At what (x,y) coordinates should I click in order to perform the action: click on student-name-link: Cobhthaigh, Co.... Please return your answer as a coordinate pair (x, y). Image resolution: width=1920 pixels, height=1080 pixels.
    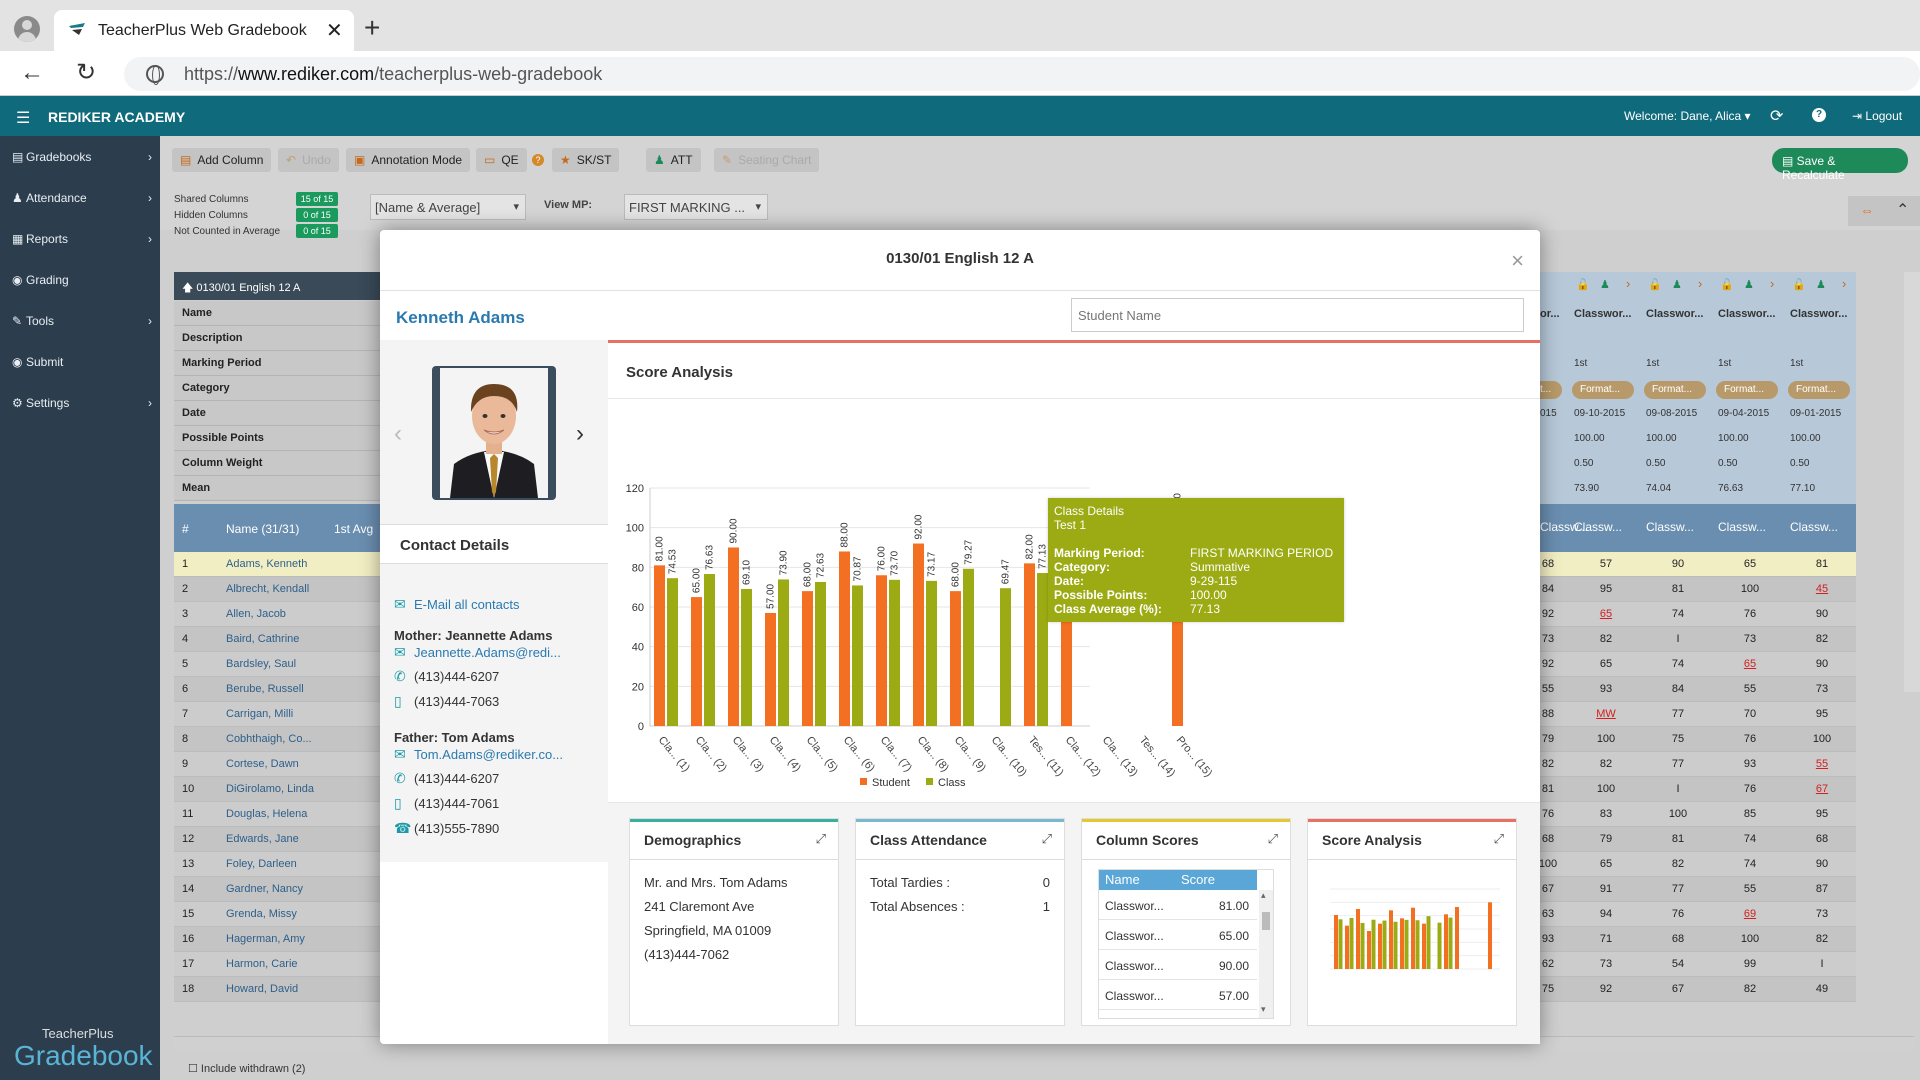
    Looking at the image, I should click on (269, 739).